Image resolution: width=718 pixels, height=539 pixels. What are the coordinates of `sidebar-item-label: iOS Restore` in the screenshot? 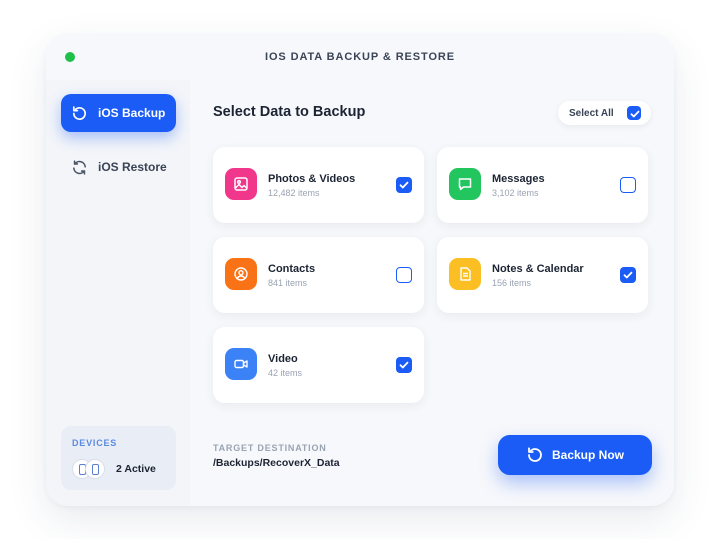 It's located at (132, 167).